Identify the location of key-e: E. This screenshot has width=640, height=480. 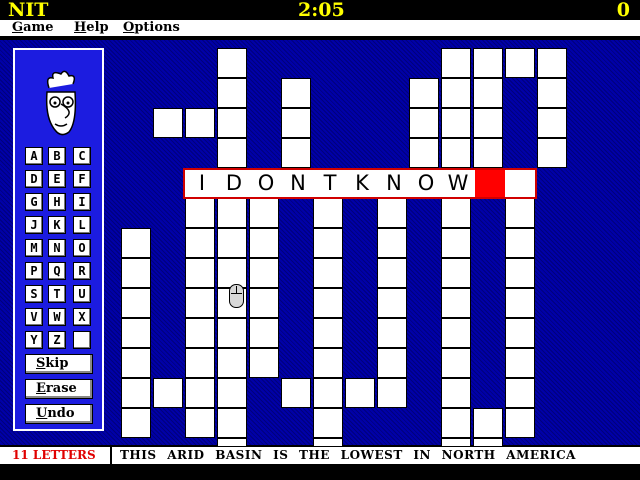
(57, 179).